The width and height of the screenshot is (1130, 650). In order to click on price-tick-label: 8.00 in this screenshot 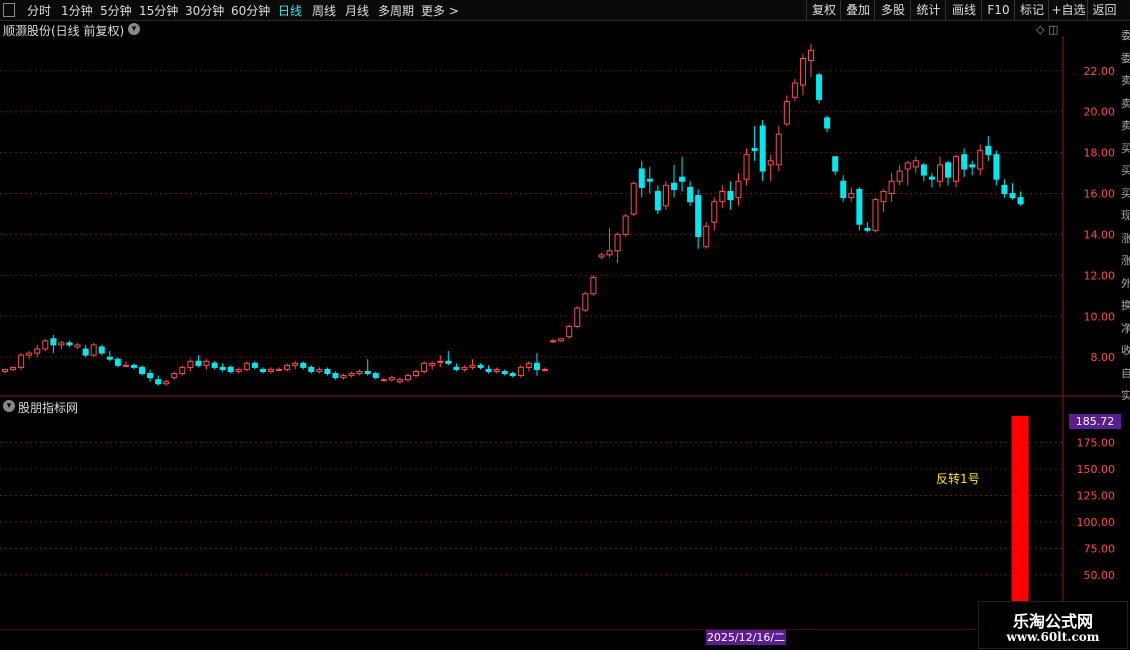, I will do `click(1103, 357)`.